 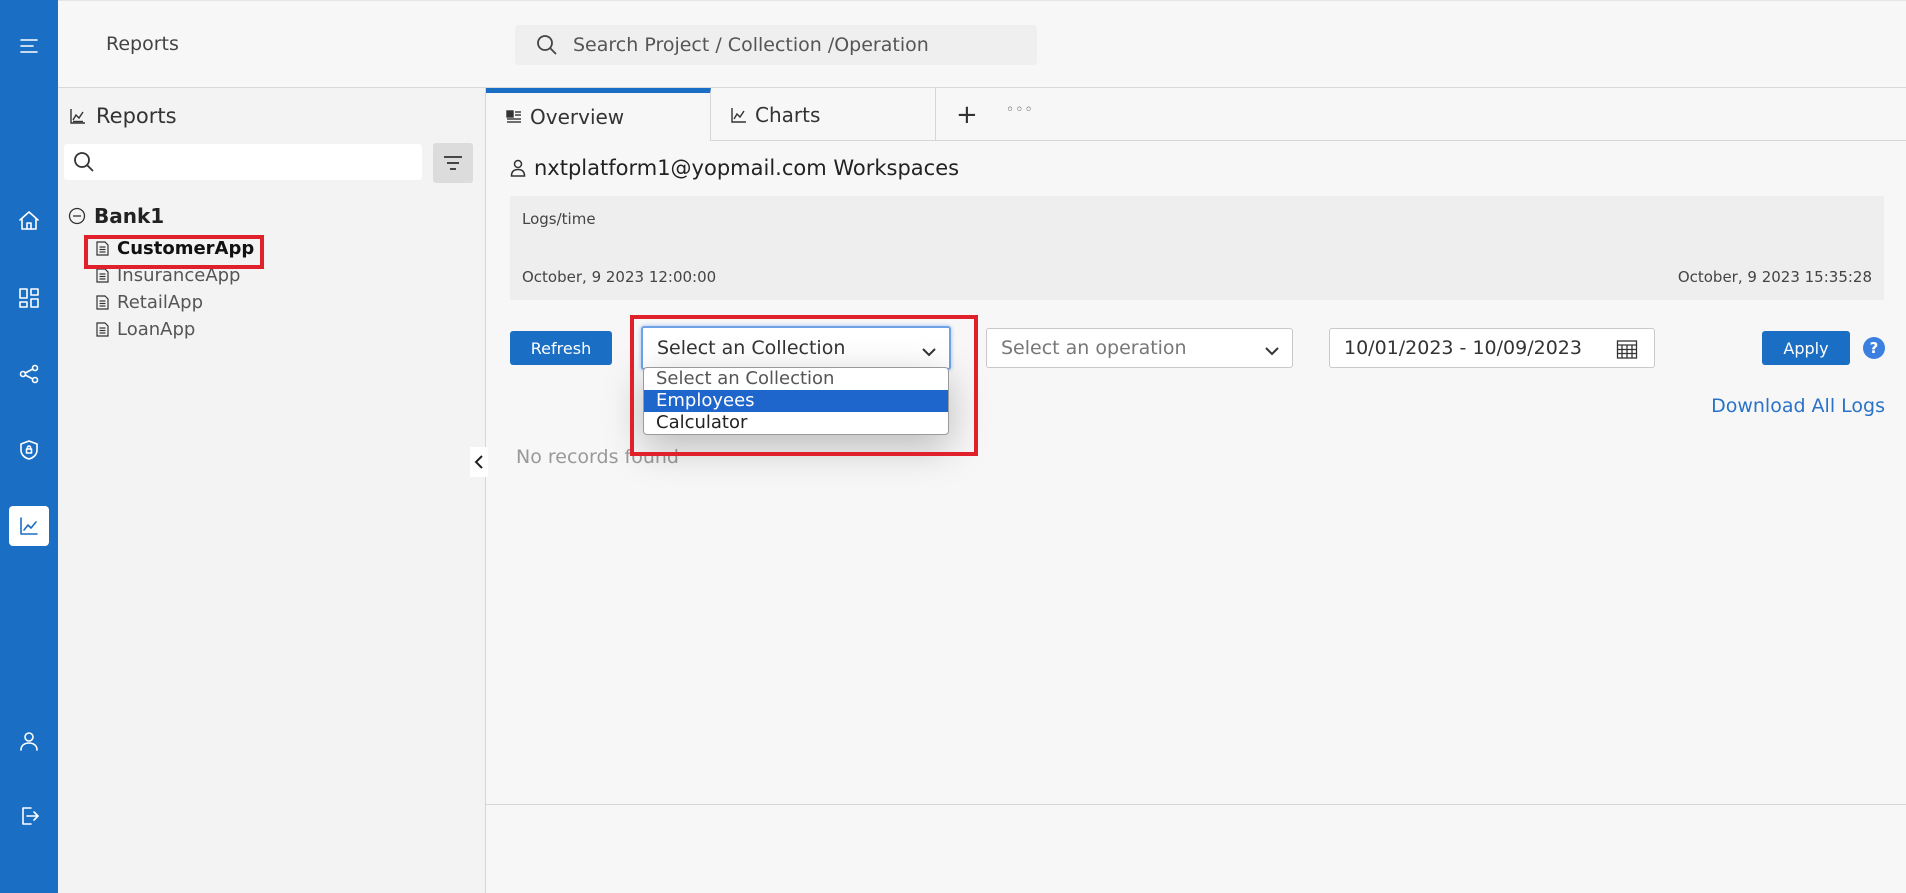 What do you see at coordinates (1798, 406) in the screenshot?
I see `download-all-logs-link: Download All Logs` at bounding box center [1798, 406].